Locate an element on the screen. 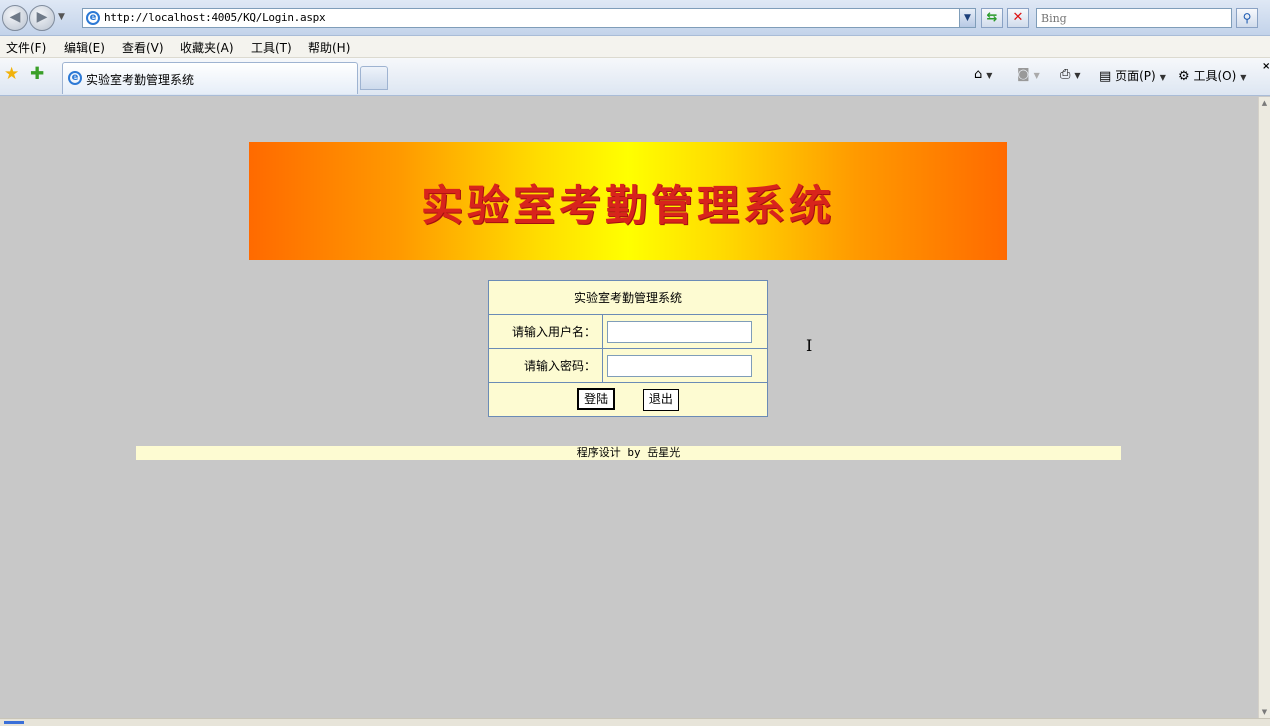 This screenshot has height=726, width=1270. refresh-button: ⇆ is located at coordinates (992, 18).